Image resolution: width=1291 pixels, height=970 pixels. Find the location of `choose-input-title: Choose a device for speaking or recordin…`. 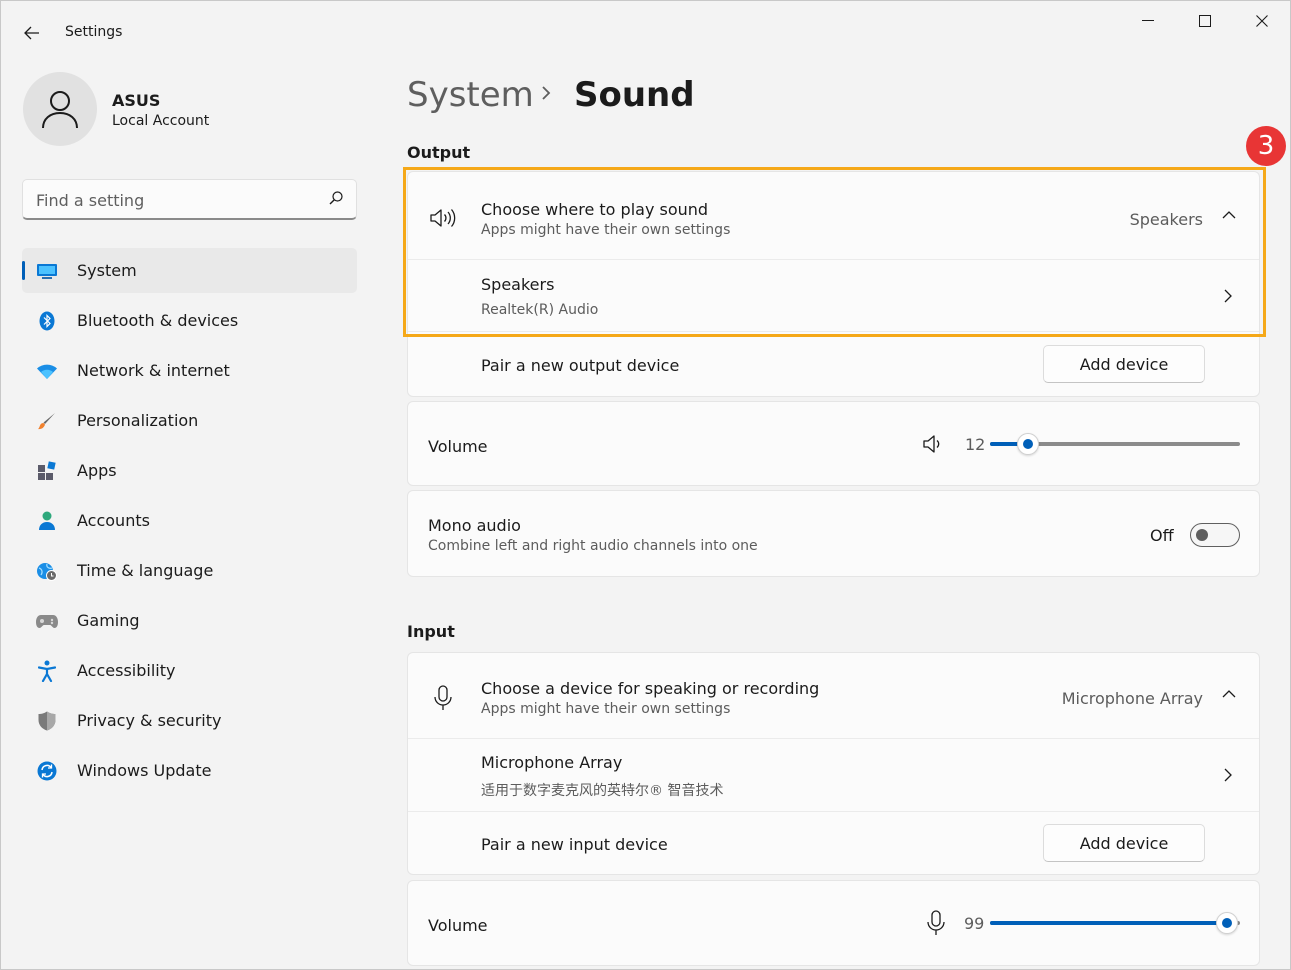

choose-input-title: Choose a device for speaking or recordin… is located at coordinates (650, 688).